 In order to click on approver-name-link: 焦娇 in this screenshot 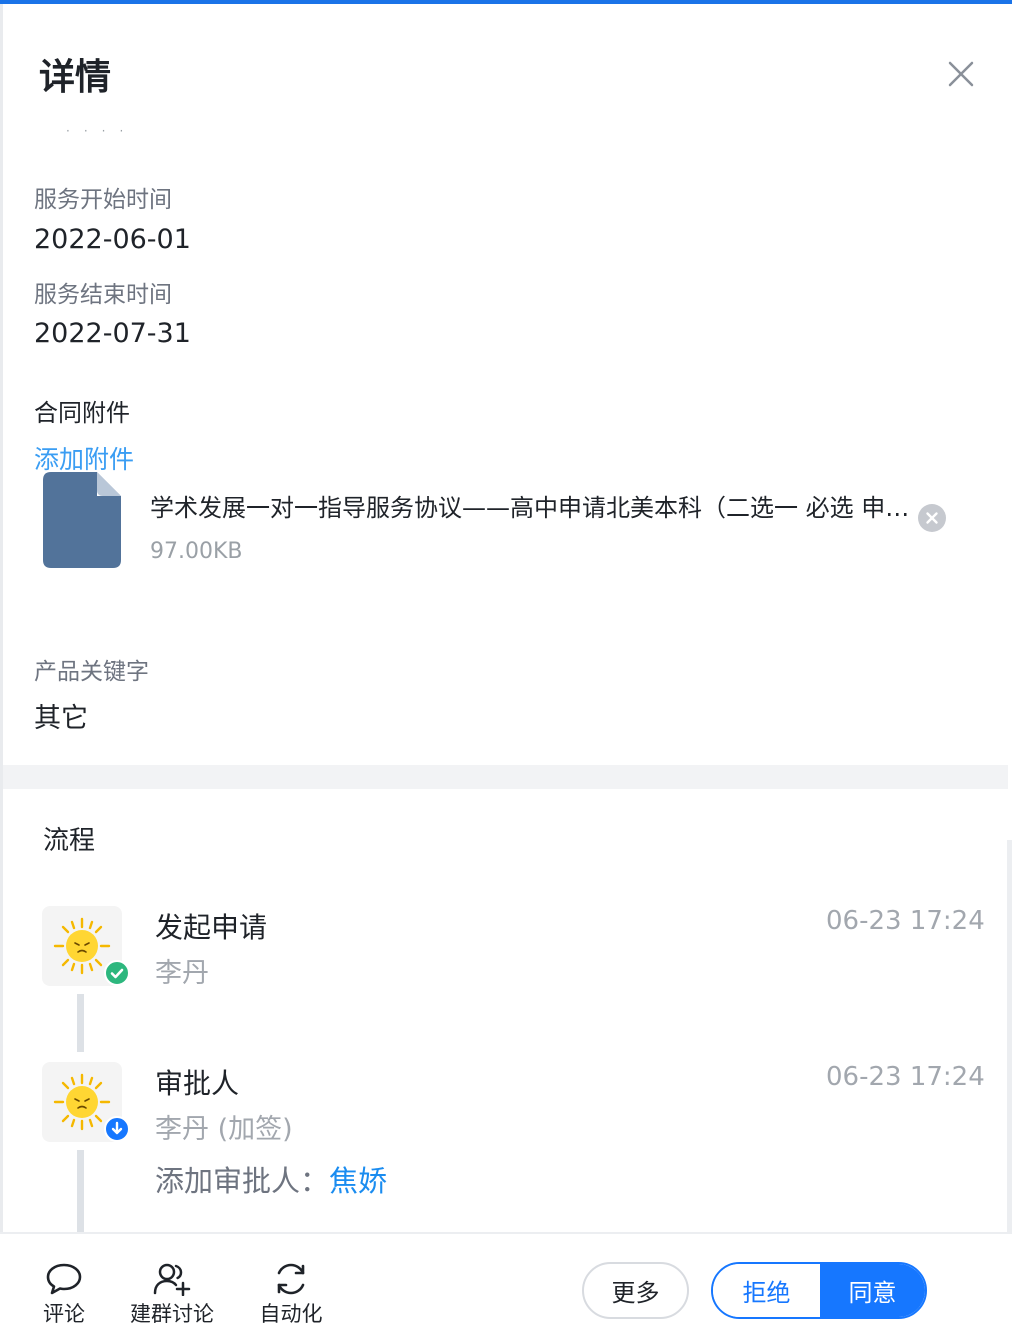, I will do `click(358, 1181)`.